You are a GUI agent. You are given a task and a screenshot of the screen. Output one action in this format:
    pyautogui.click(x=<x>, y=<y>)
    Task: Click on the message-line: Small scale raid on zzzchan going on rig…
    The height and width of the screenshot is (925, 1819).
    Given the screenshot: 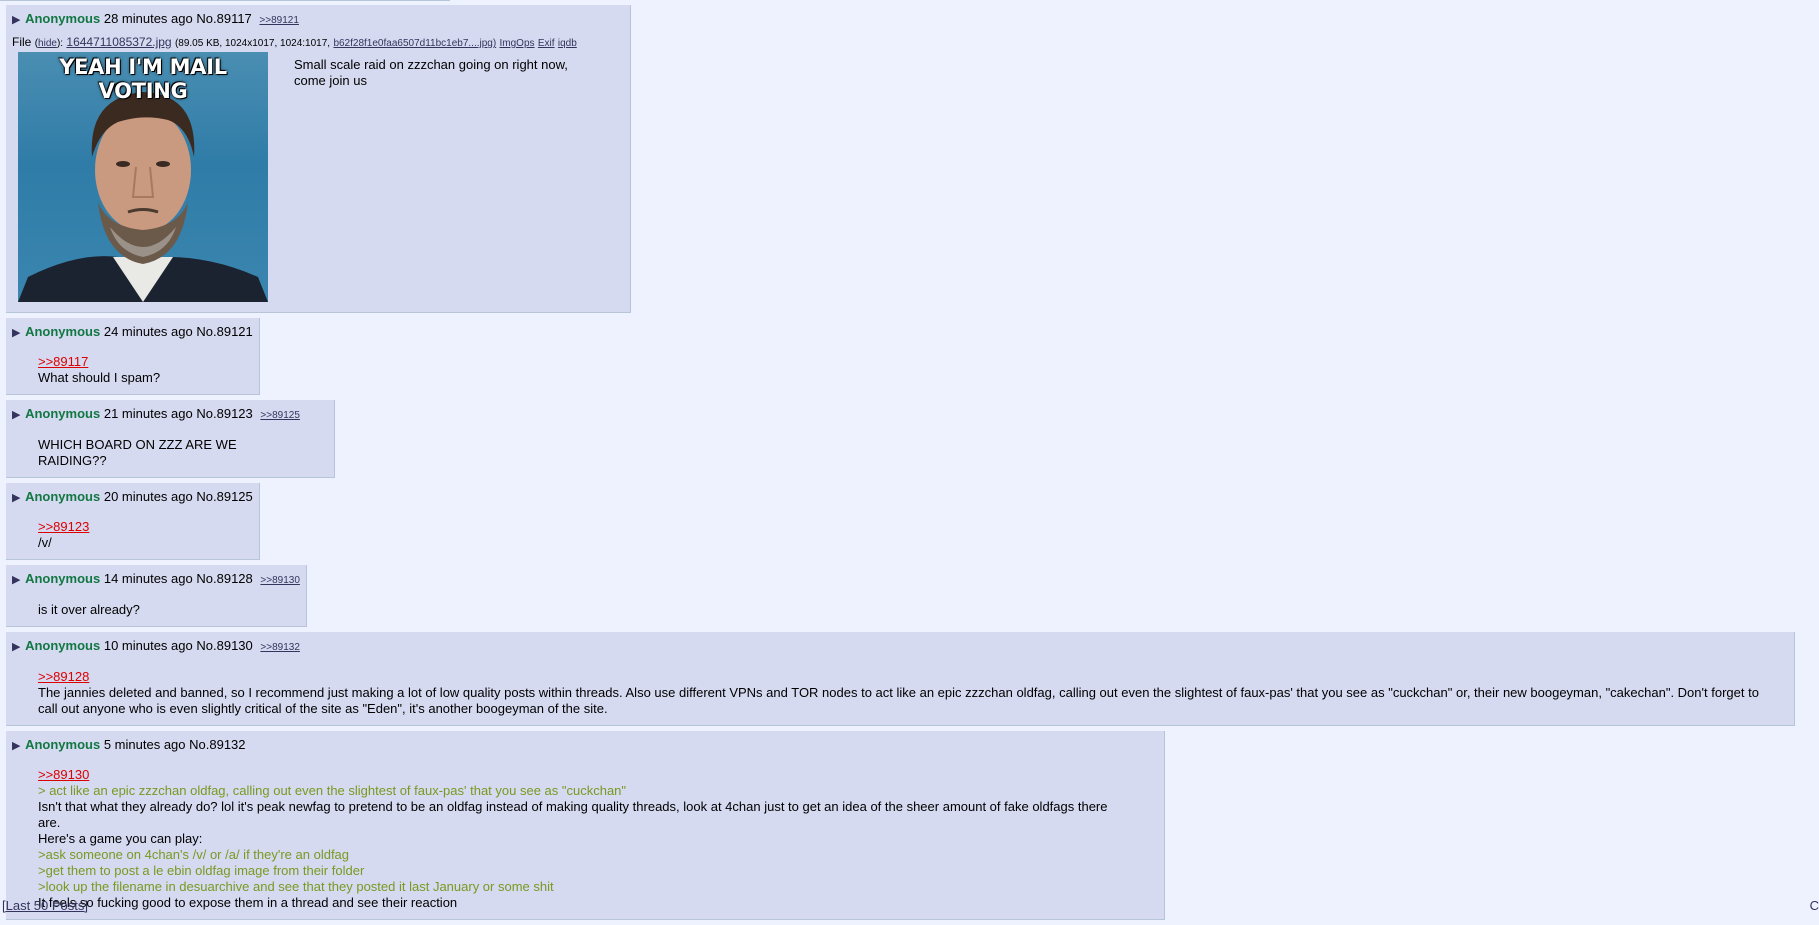 What is the action you would take?
    pyautogui.click(x=431, y=64)
    